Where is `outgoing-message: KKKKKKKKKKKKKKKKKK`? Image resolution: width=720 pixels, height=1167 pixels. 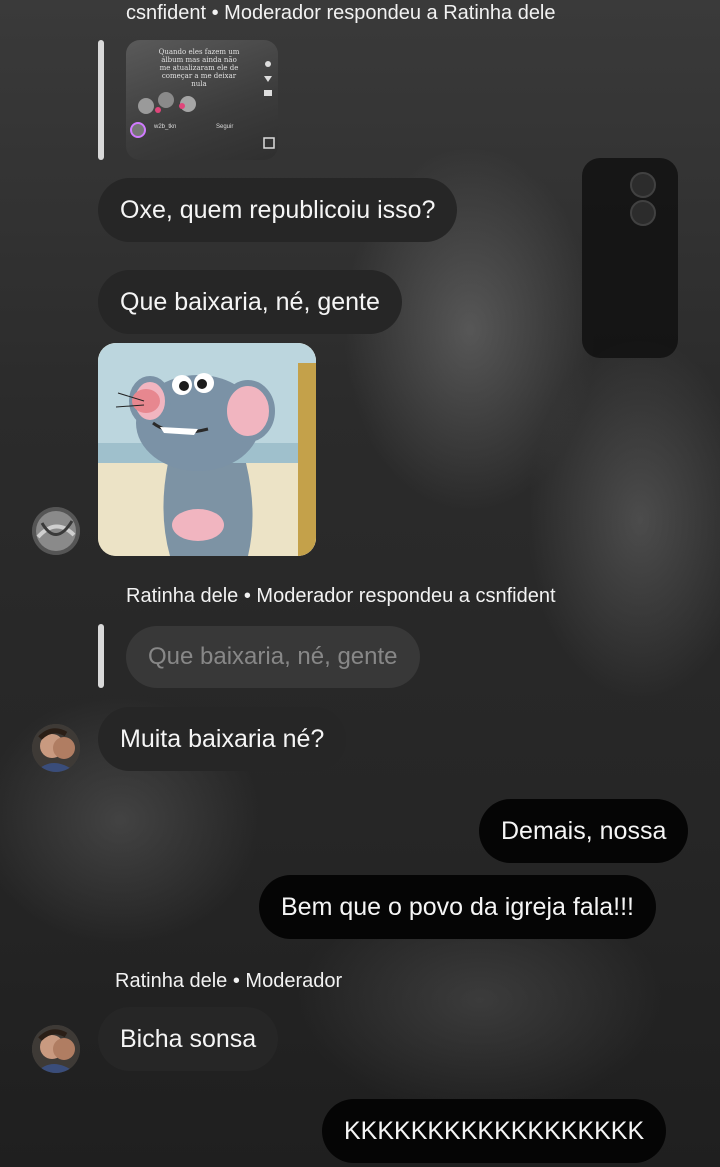
outgoing-message: KKKKKKKKKKKKKKKKKK is located at coordinates (494, 1131).